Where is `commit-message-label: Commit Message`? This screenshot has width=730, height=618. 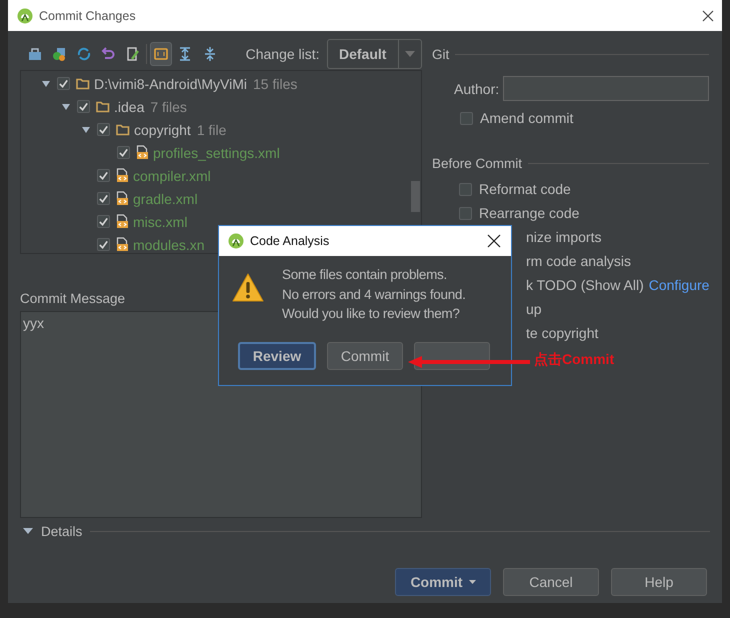
commit-message-label: Commit Message is located at coordinates (73, 298).